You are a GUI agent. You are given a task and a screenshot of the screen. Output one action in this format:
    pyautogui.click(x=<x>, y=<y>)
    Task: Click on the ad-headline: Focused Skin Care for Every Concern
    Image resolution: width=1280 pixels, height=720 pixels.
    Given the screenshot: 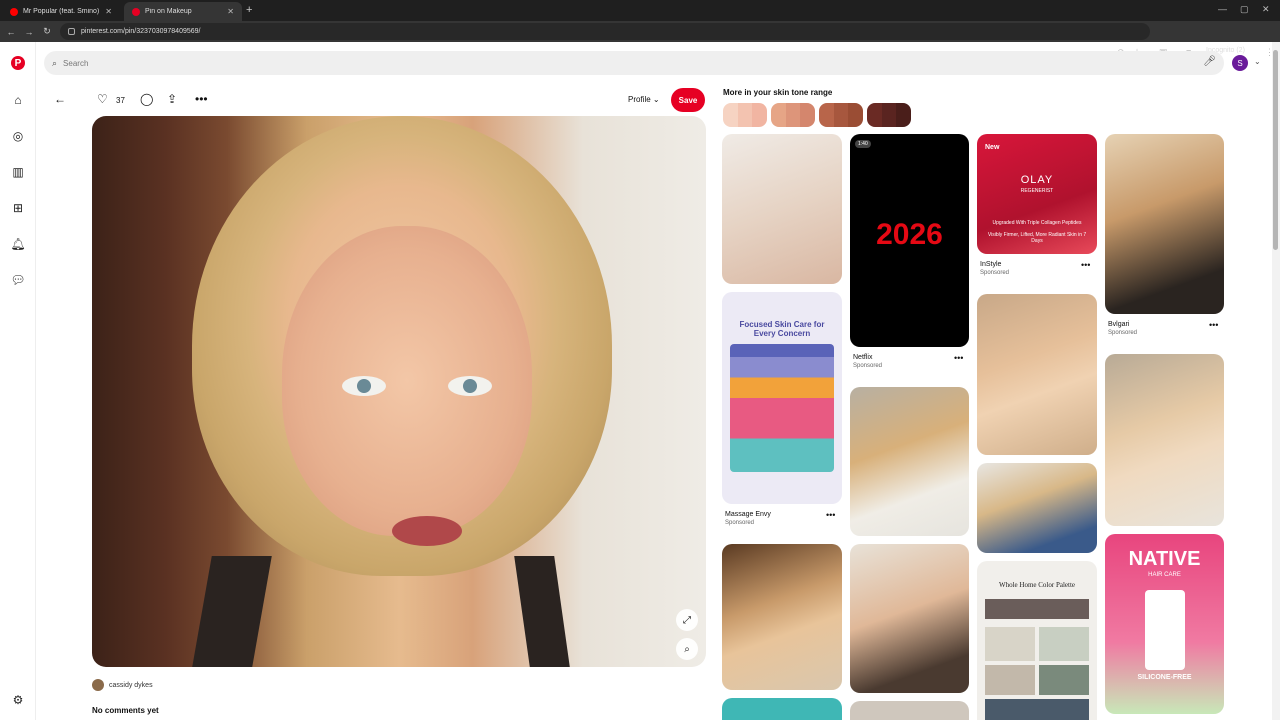 What is the action you would take?
    pyautogui.click(x=782, y=329)
    